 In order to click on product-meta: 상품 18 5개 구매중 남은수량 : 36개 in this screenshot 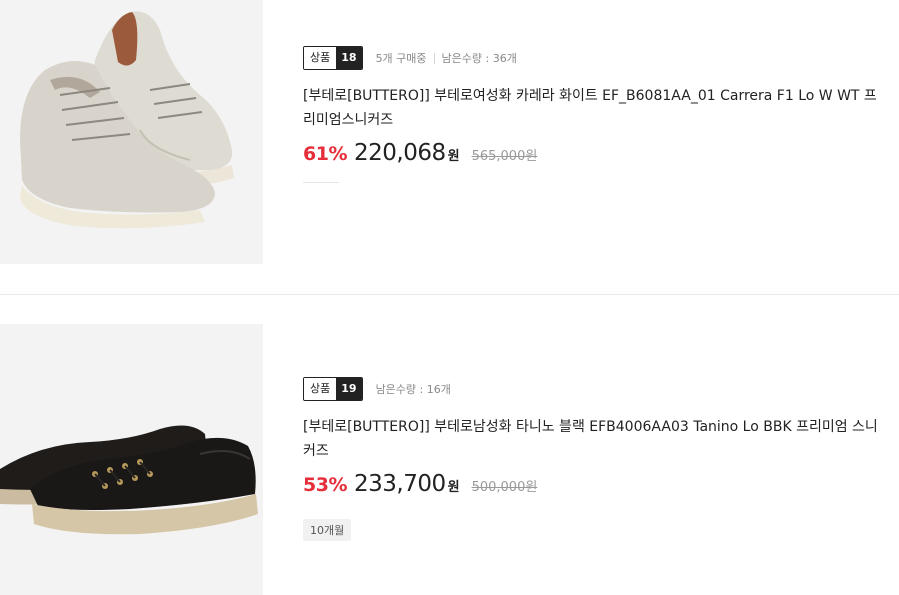, I will do `click(593, 58)`.